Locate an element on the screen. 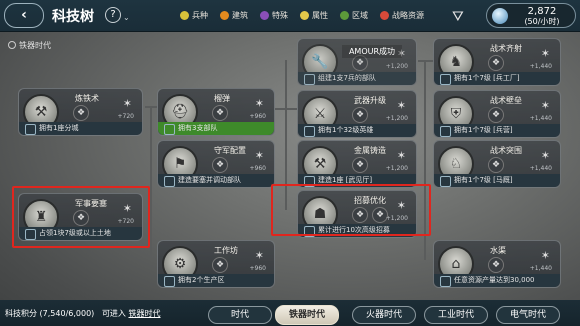  tech-node-tactical-breakout: ♘ 战术突围 ❖ ✶ +1,440 拥有1个7级 [马厩] is located at coordinates (497, 164).